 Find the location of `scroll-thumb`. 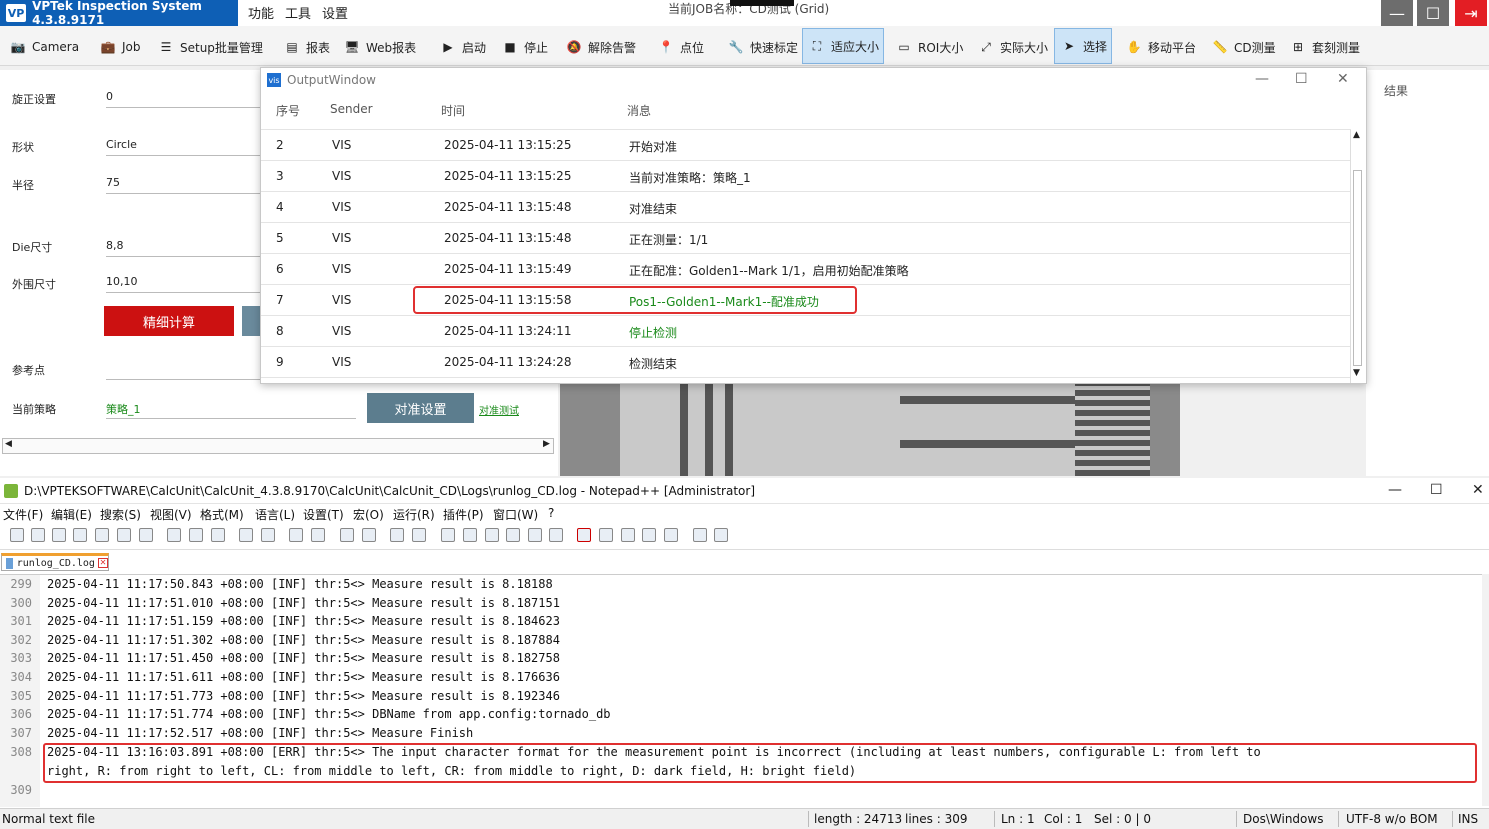

scroll-thumb is located at coordinates (1357, 268).